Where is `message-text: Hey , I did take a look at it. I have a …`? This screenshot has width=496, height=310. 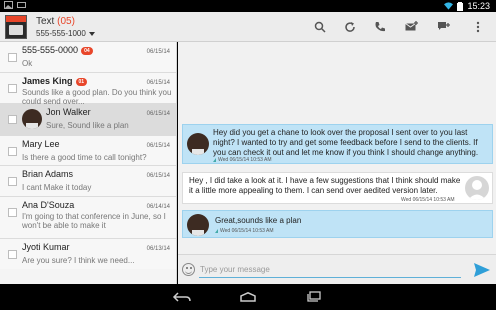
message-text: Hey , I did take a look at it. I have a … is located at coordinates (325, 185).